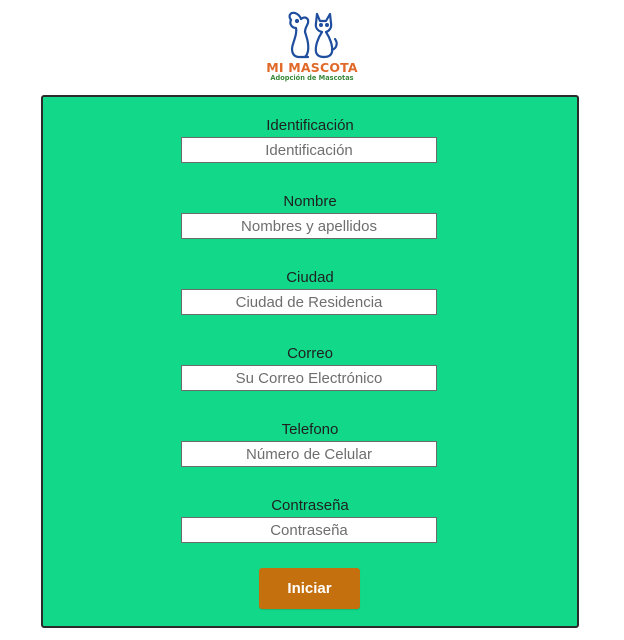 This screenshot has height=640, width=624. What do you see at coordinates (310, 429) in the screenshot?
I see `telefono-label: Telefono` at bounding box center [310, 429].